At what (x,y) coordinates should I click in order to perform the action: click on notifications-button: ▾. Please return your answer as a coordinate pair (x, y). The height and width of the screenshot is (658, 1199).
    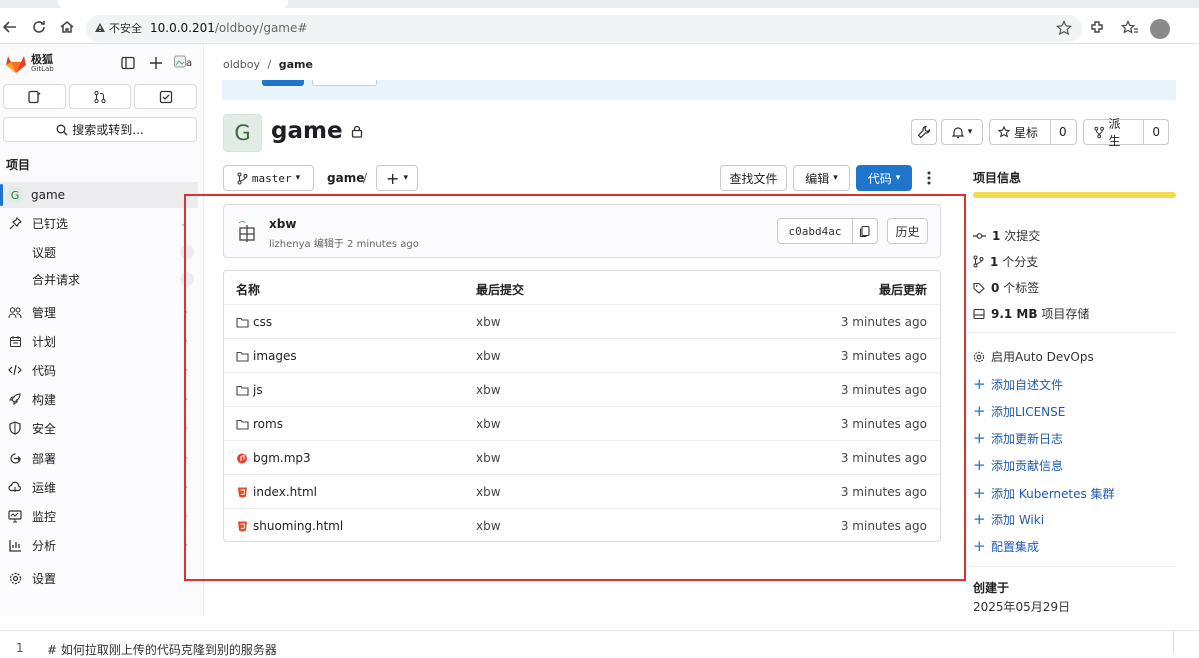
    Looking at the image, I should click on (962, 132).